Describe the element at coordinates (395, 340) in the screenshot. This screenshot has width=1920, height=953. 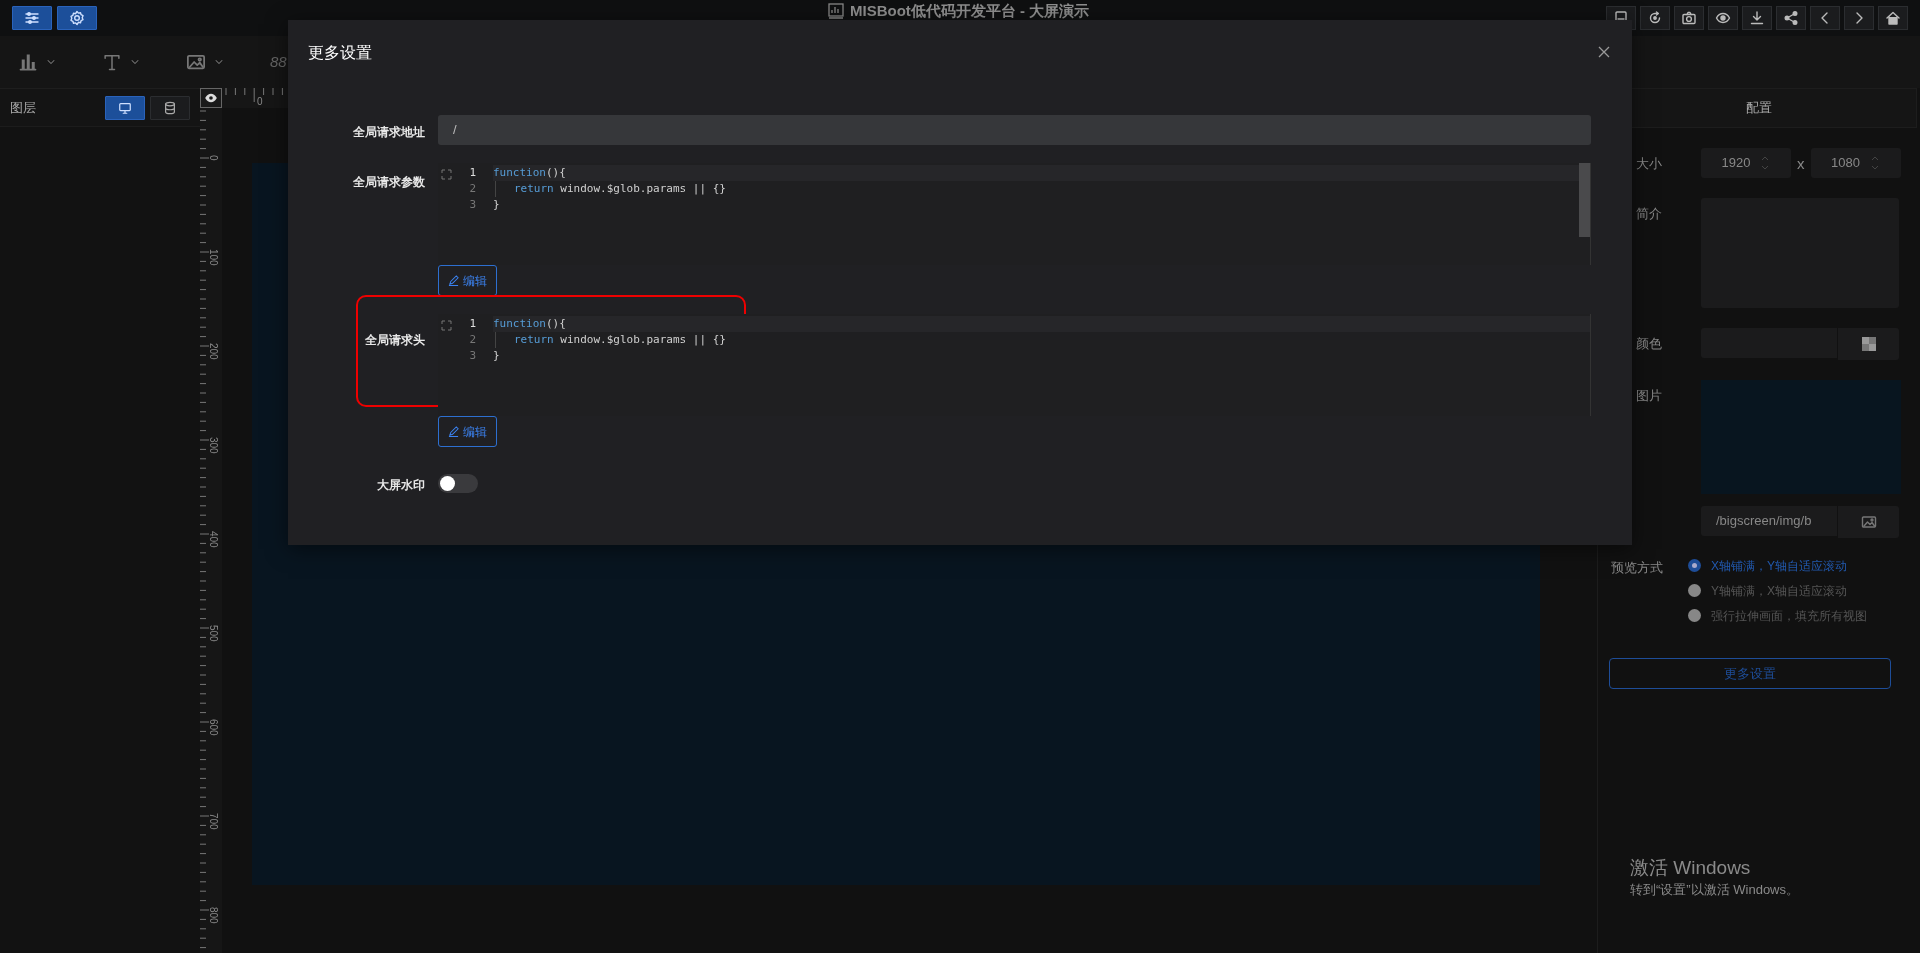
I see `field-label: 全局请求头` at that location.